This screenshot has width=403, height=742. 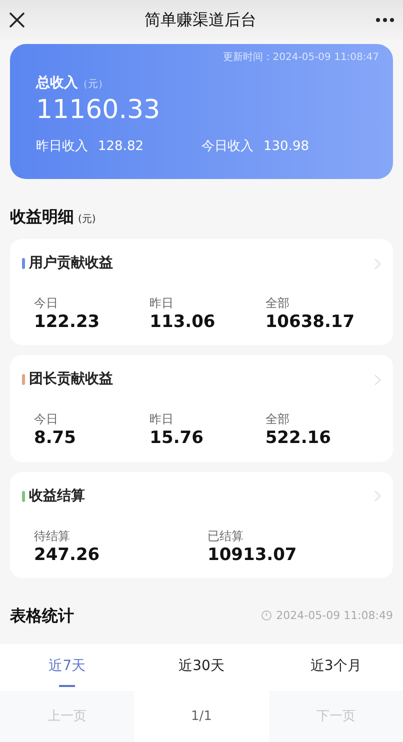 I want to click on stat-label: 昨日收入, so click(x=62, y=147).